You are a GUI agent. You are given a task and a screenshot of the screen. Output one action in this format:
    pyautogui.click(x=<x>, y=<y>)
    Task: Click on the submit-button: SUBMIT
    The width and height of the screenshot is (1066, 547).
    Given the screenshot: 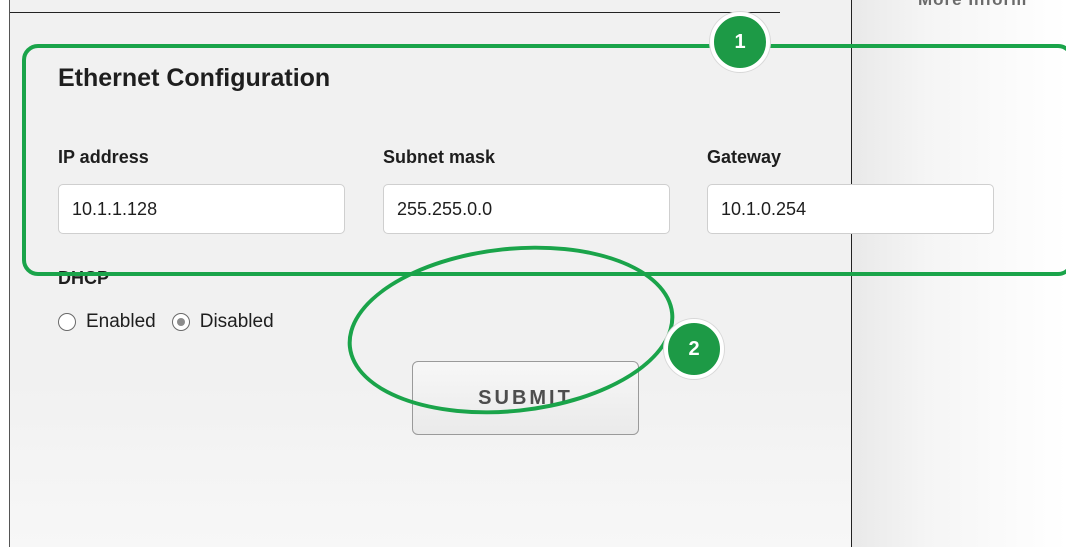 What is the action you would take?
    pyautogui.click(x=525, y=398)
    